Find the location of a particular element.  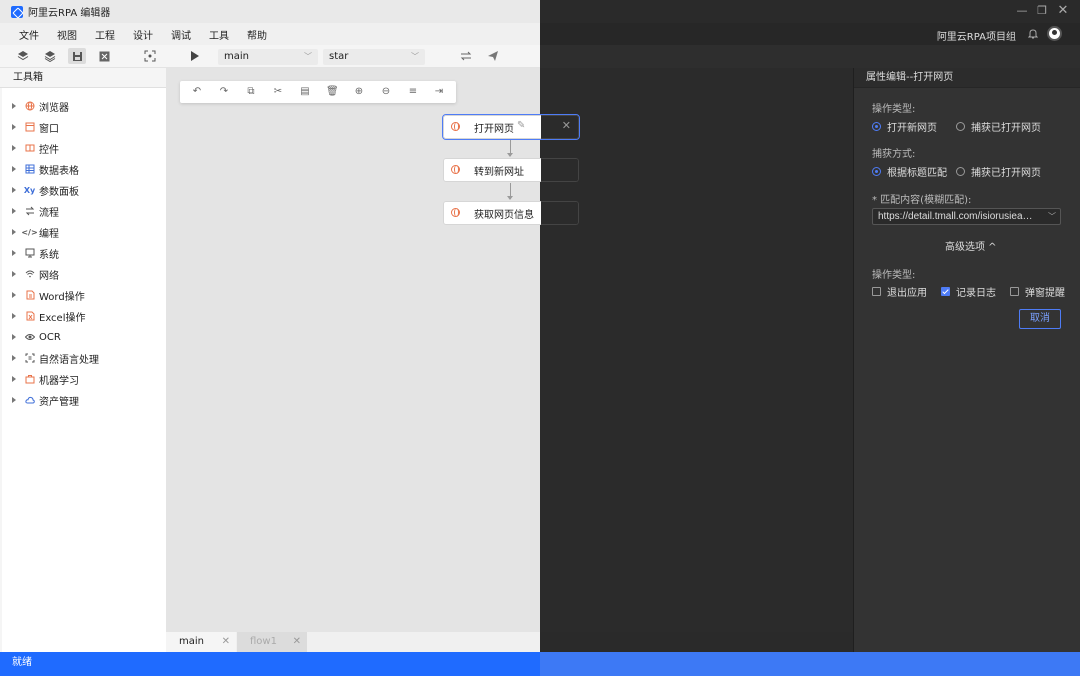

radio-open-new-page: 打开新网页 is located at coordinates (904, 126).